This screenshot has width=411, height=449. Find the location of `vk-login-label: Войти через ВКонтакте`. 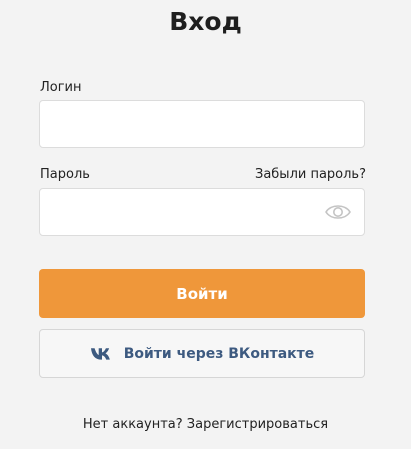

vk-login-label: Войти через ВКонтакте is located at coordinates (219, 353).